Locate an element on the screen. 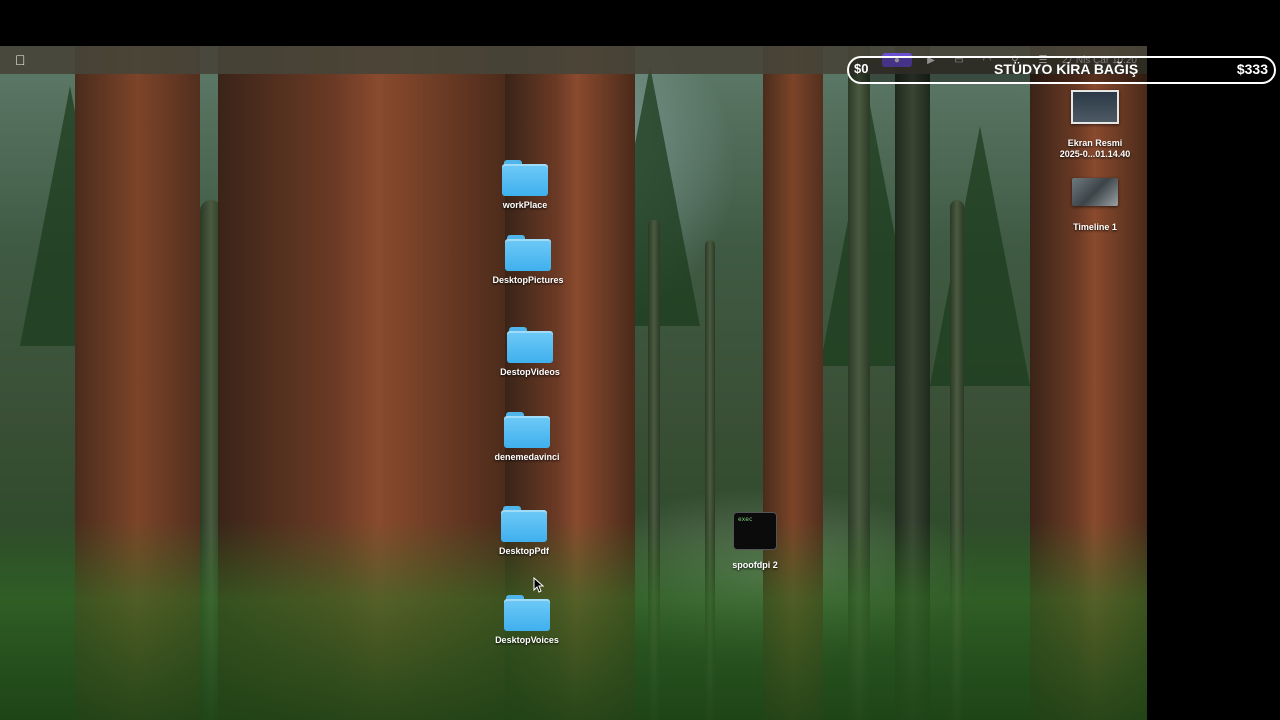 Image resolution: width=1280 pixels, height=720 pixels. desktop-file-screenshot: Ekran Resmi 2025-0...01.14.40 is located at coordinates (1095, 124).